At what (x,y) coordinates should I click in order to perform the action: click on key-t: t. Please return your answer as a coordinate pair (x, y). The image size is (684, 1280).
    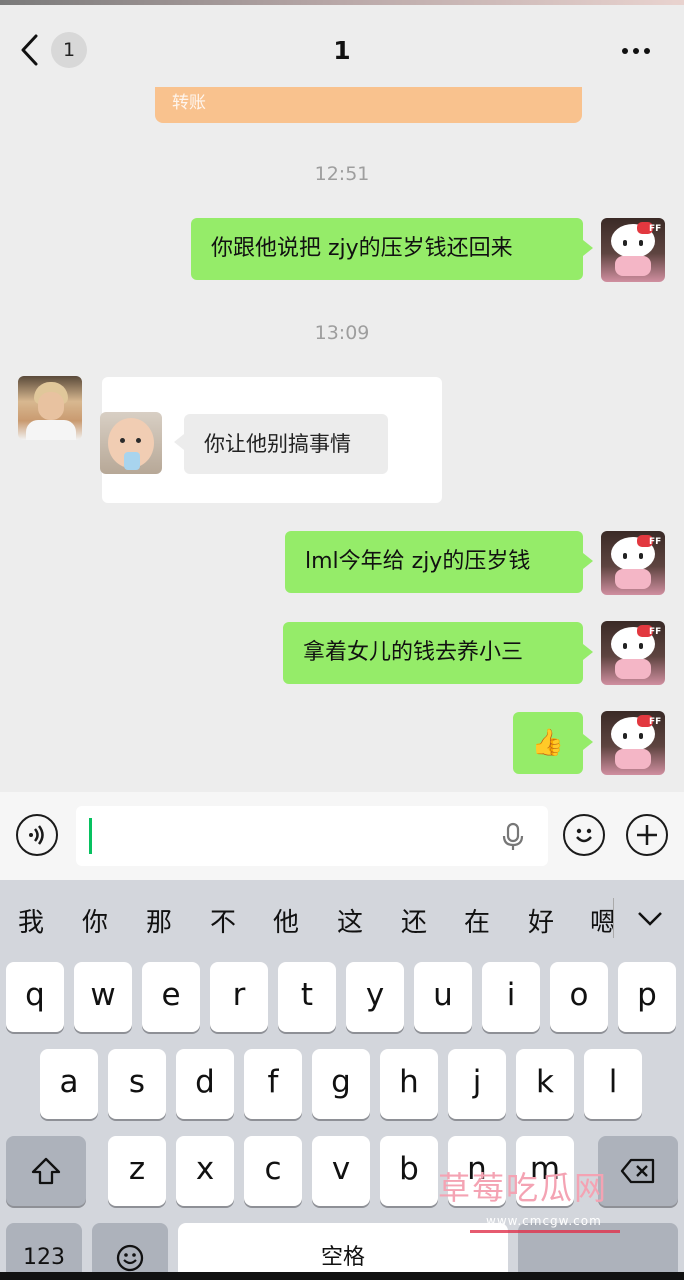
    Looking at the image, I should click on (307, 997).